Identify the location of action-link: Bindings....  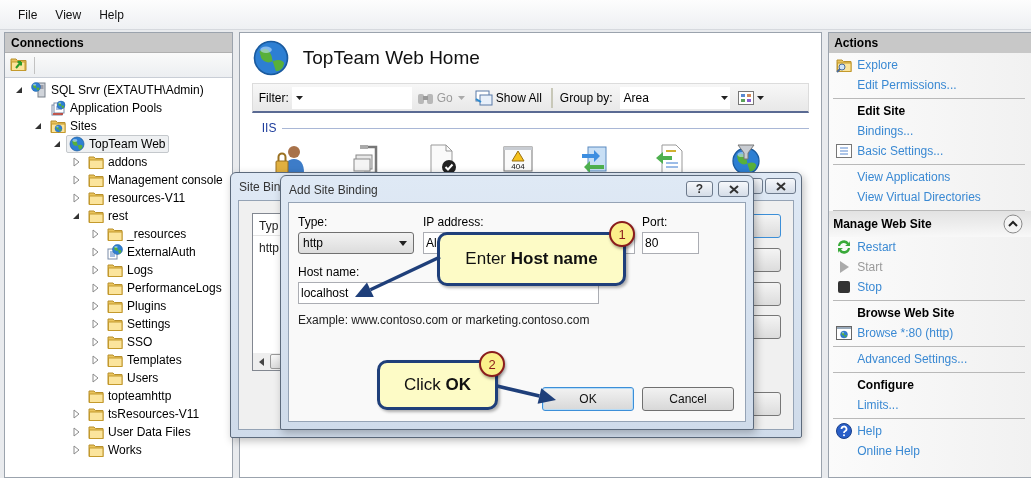
(885, 131).